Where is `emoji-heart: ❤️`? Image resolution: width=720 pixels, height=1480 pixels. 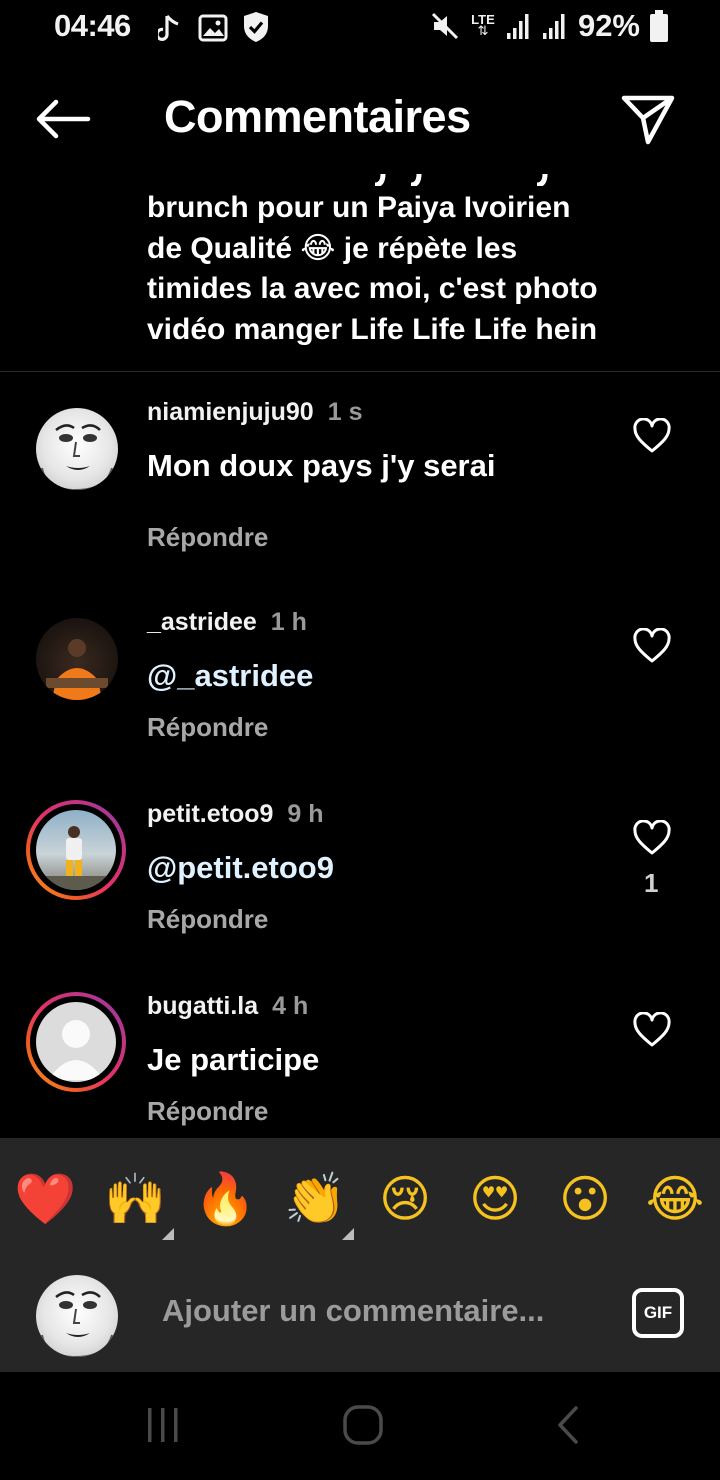
emoji-heart: ❤️ is located at coordinates (45, 1199).